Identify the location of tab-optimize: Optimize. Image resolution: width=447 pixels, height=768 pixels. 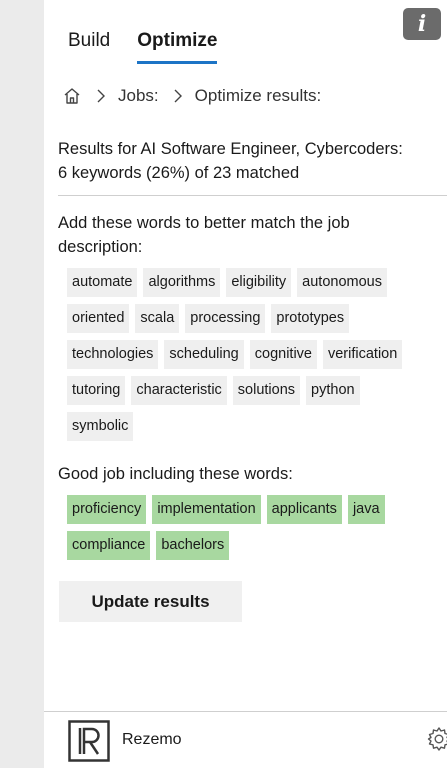
(177, 47).